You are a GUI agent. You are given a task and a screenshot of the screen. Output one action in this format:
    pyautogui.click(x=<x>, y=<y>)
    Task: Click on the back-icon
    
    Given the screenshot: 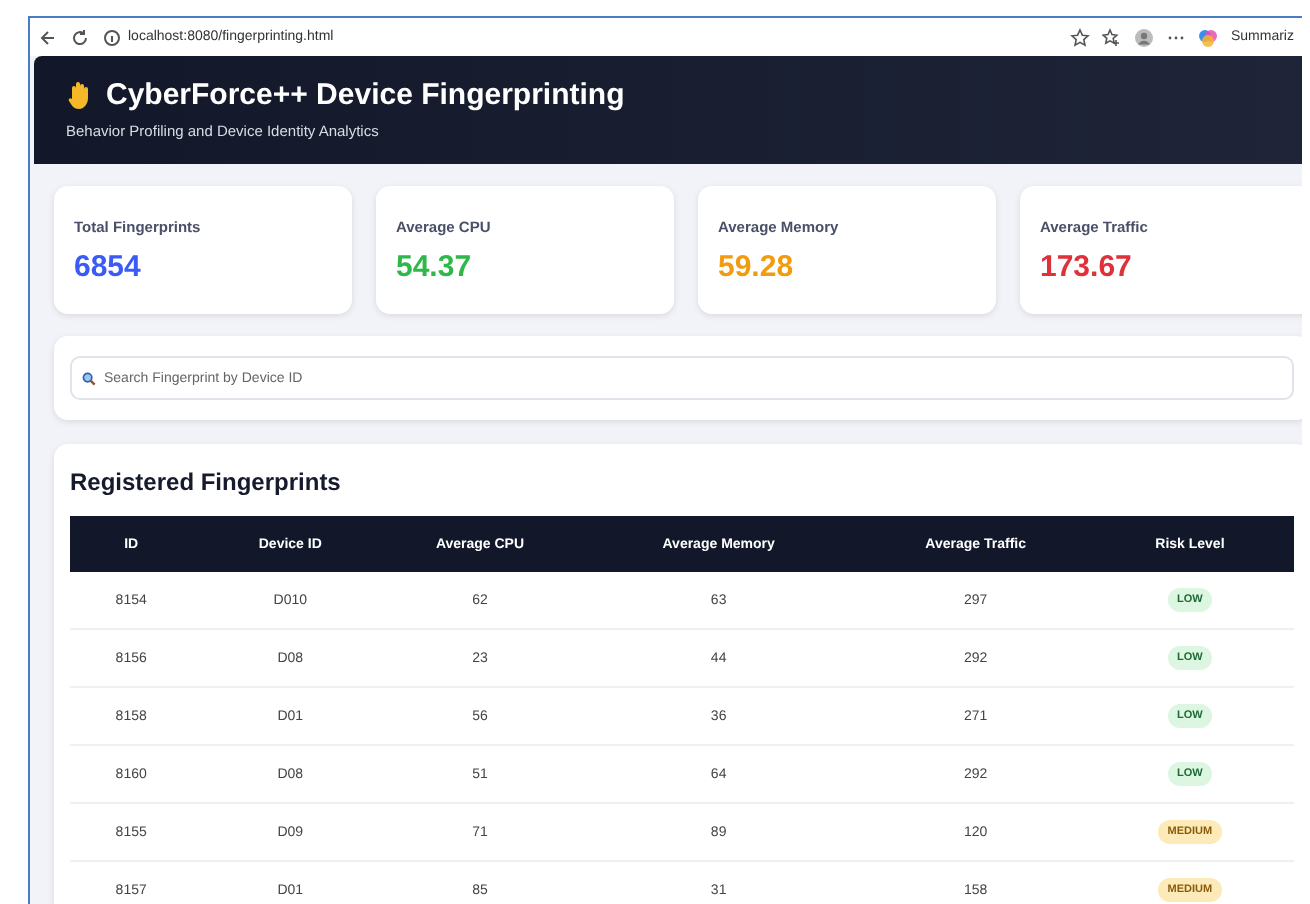 What is the action you would take?
    pyautogui.click(x=48, y=37)
    